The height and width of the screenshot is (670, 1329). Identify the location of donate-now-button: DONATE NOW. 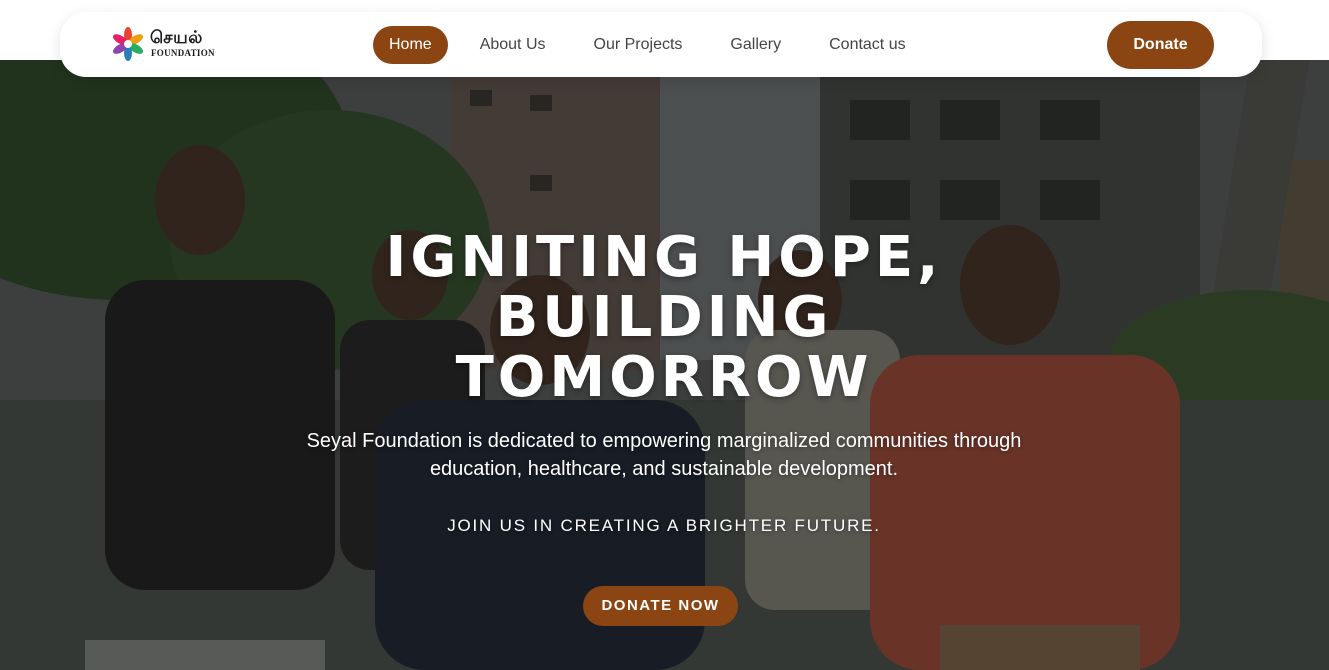
(660, 606).